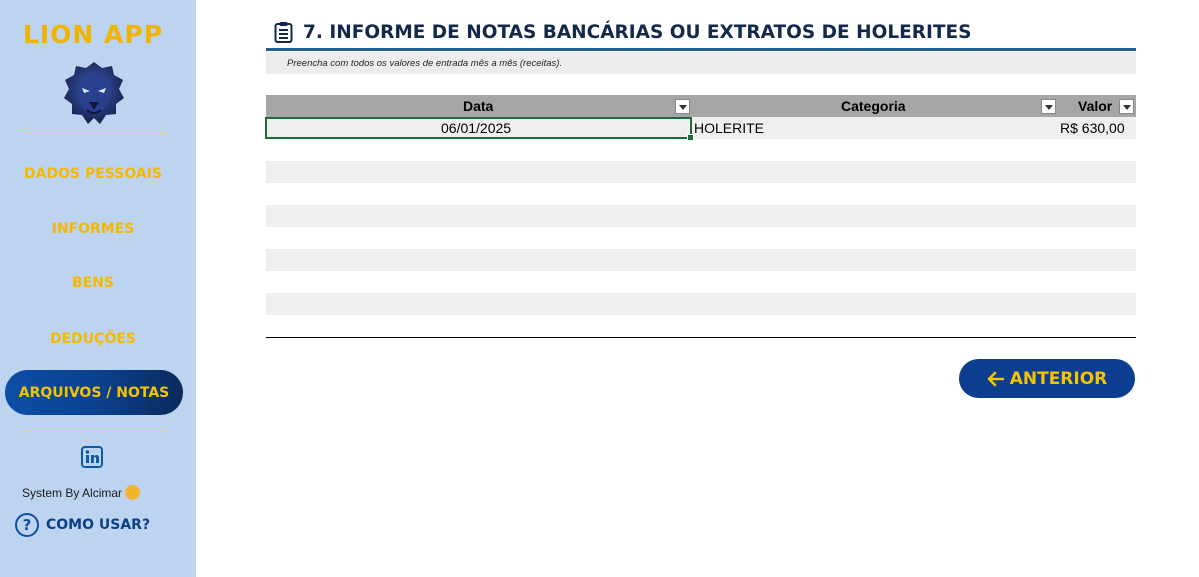 The height and width of the screenshot is (577, 1199). Describe the element at coordinates (1095, 106) in the screenshot. I see `header-valor: Valor` at that location.